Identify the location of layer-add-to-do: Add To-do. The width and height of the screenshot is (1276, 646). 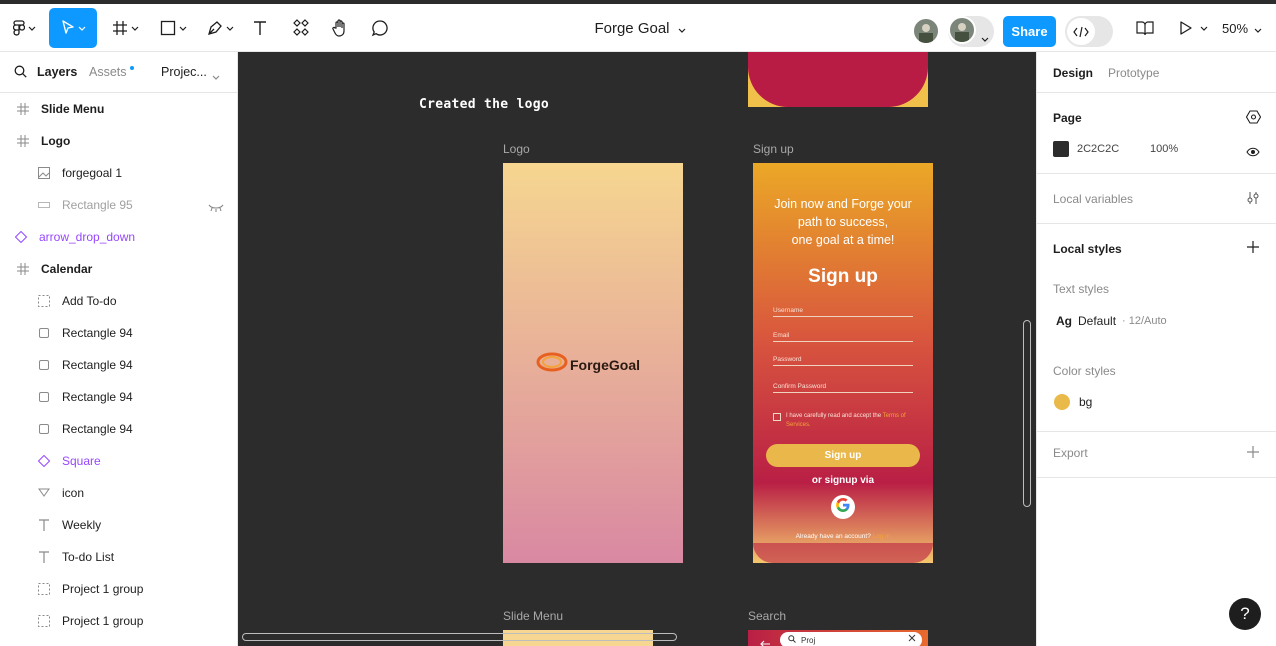
(118, 301).